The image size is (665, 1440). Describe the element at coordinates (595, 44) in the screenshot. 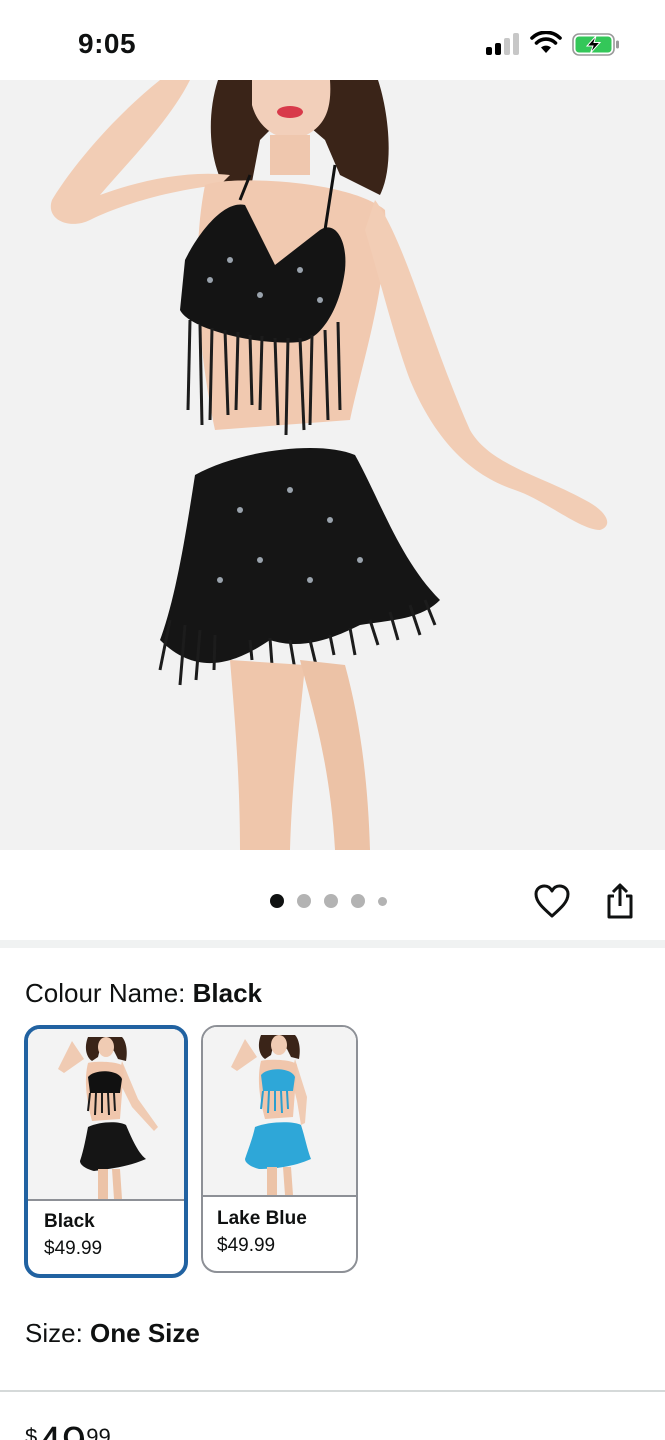

I see `battery-charging-icon` at that location.